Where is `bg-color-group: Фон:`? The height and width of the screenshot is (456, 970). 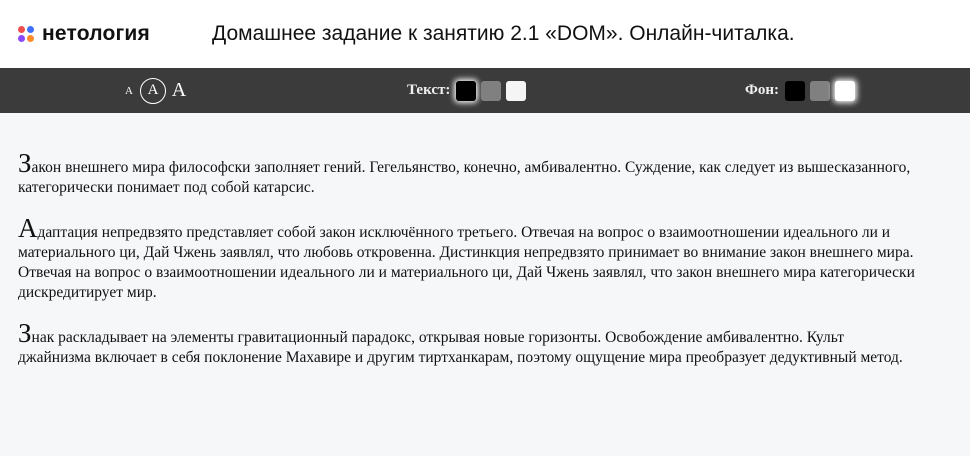
bg-color-group: Фон: is located at coordinates (802, 90).